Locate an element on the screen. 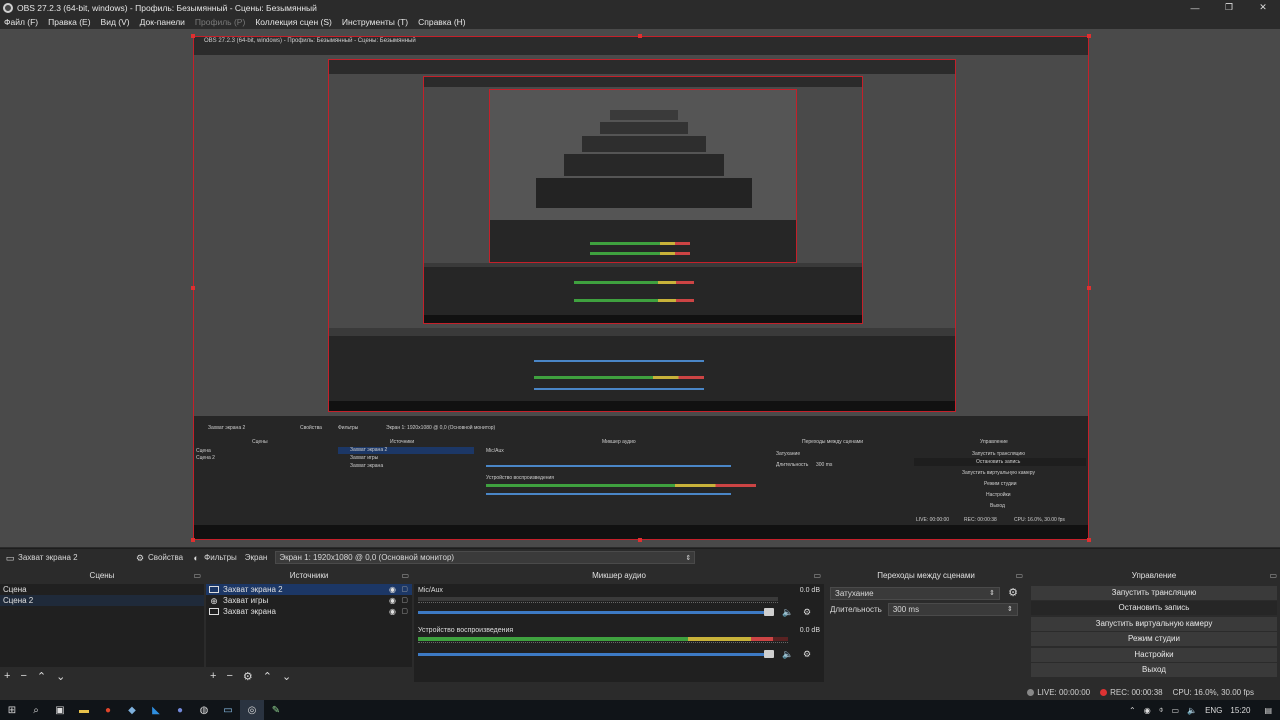 Image resolution: width=1280 pixels, height=720 pixels. resize-handle-r is located at coordinates (1089, 288).